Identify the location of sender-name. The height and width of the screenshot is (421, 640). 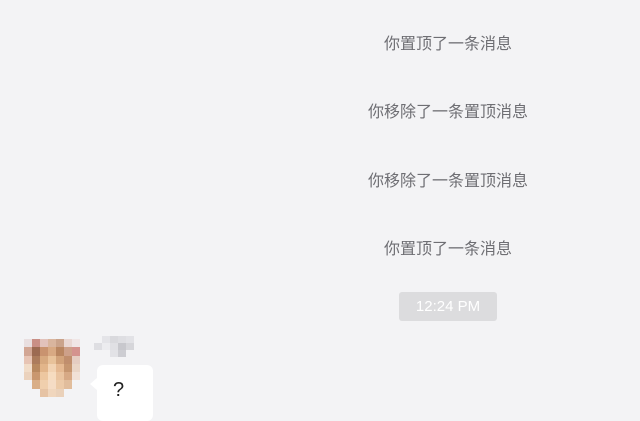
(114, 347).